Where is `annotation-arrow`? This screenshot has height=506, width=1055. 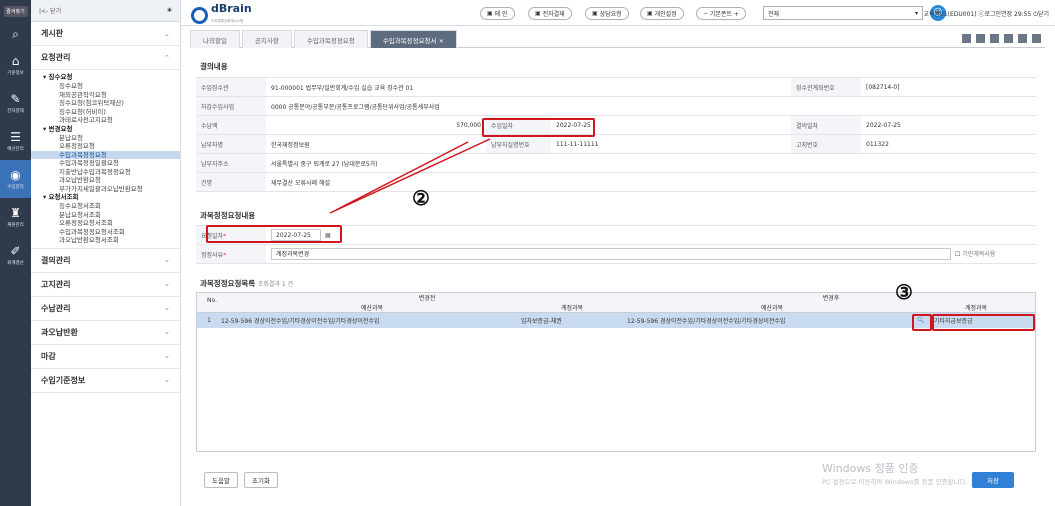 annotation-arrow is located at coordinates (410, 176).